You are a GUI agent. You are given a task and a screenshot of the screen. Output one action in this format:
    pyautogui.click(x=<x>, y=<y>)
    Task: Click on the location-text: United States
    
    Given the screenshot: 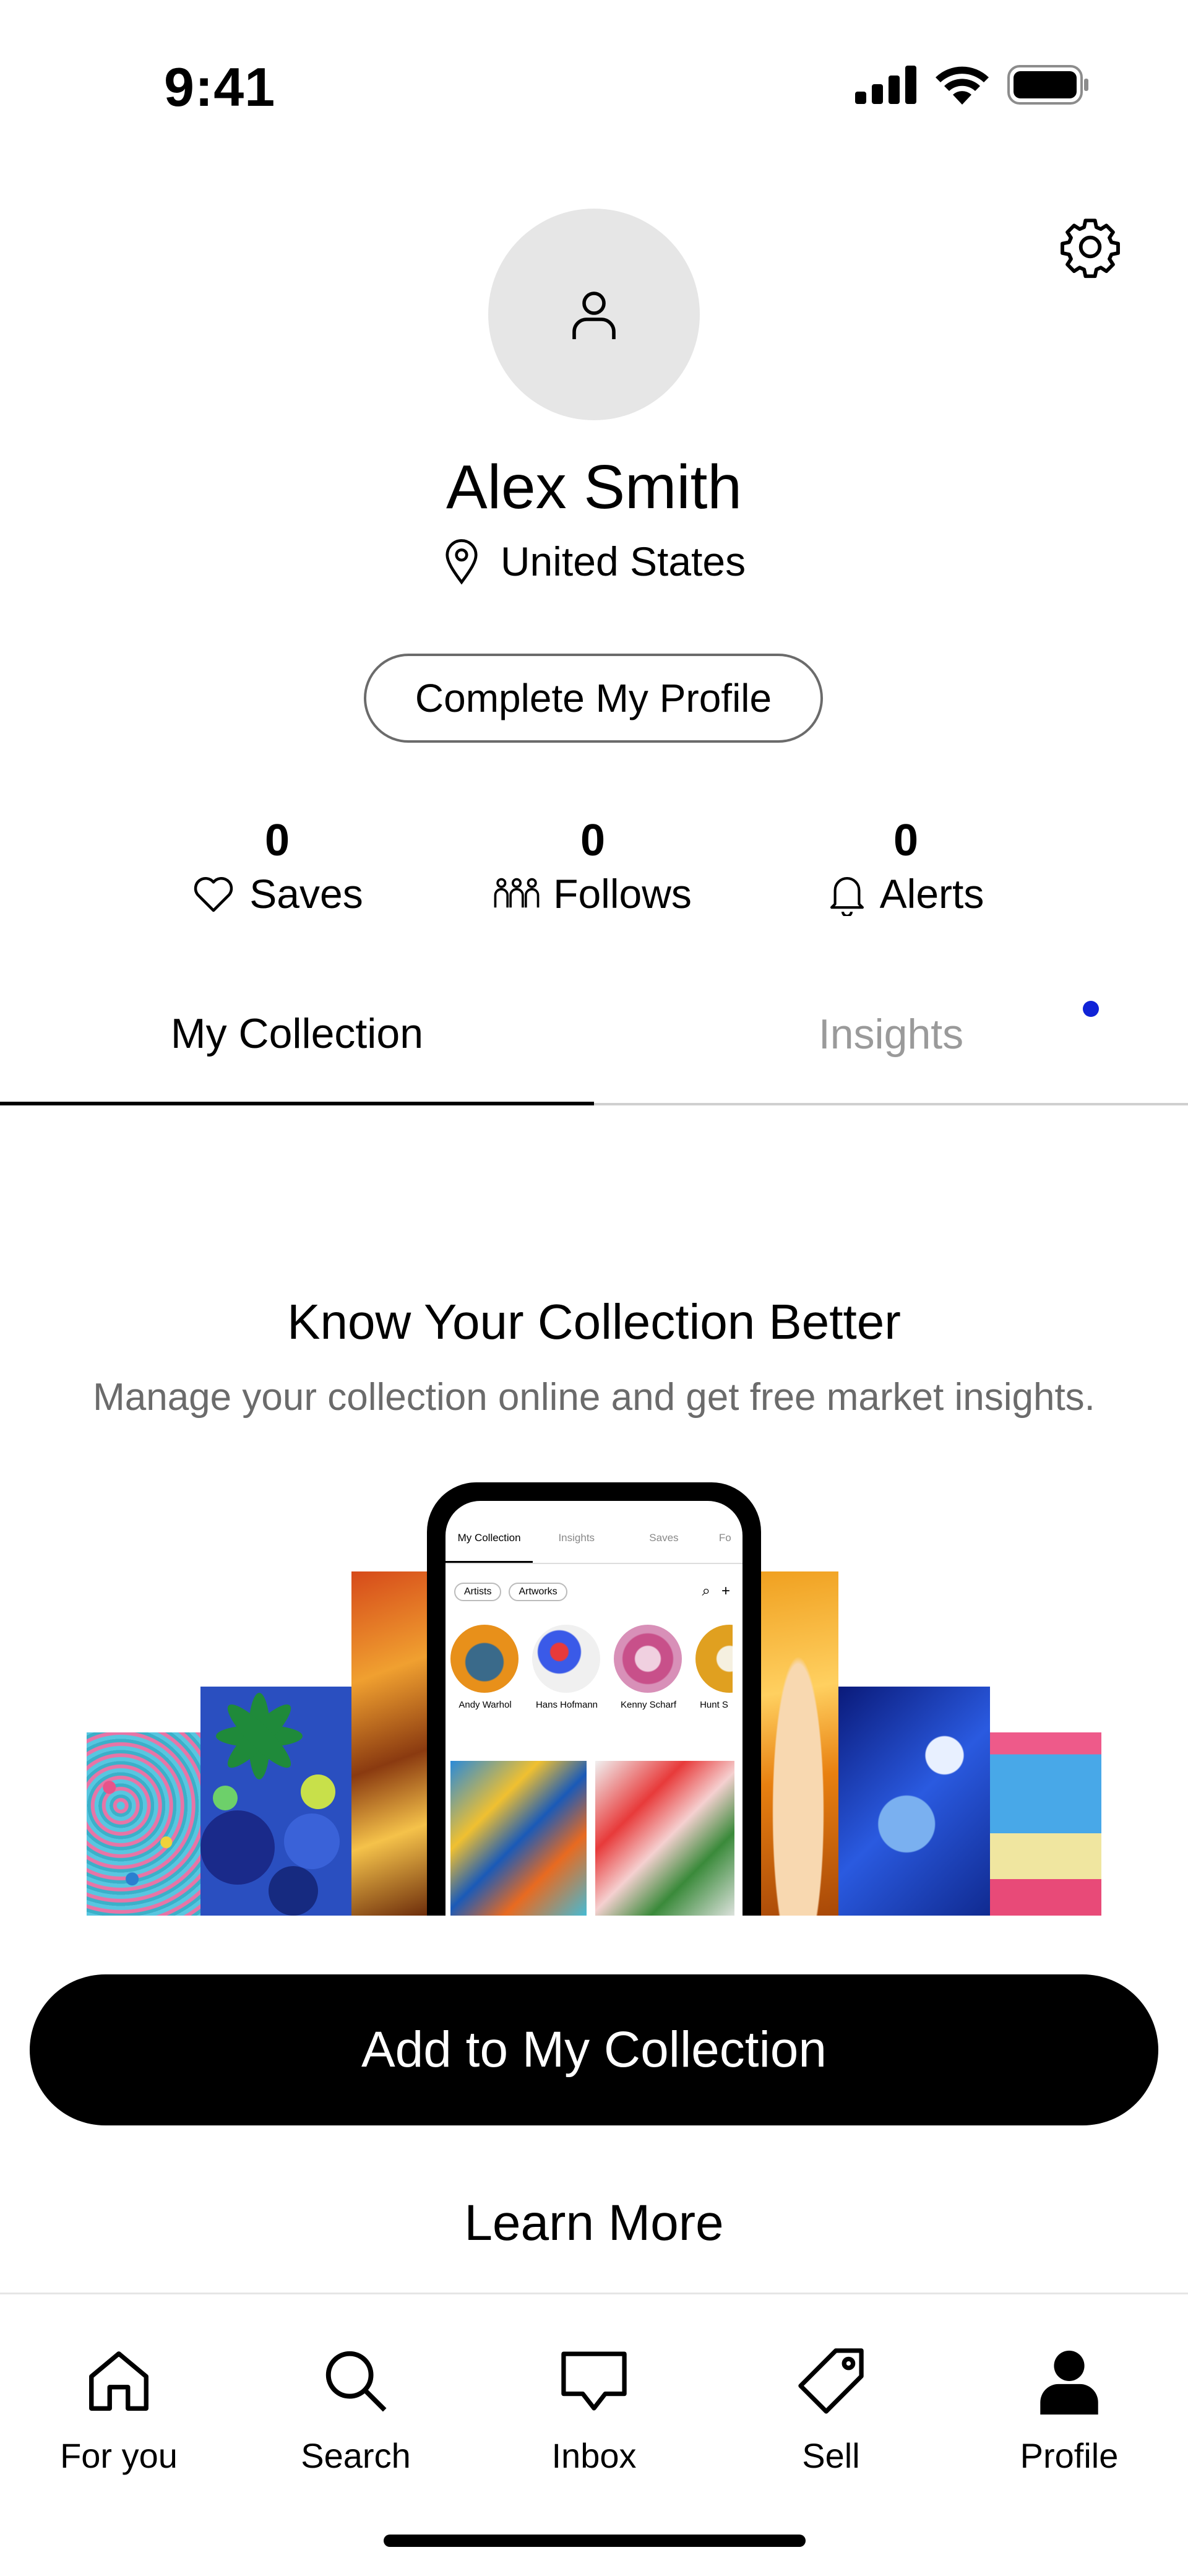 What is the action you would take?
    pyautogui.click(x=623, y=561)
    